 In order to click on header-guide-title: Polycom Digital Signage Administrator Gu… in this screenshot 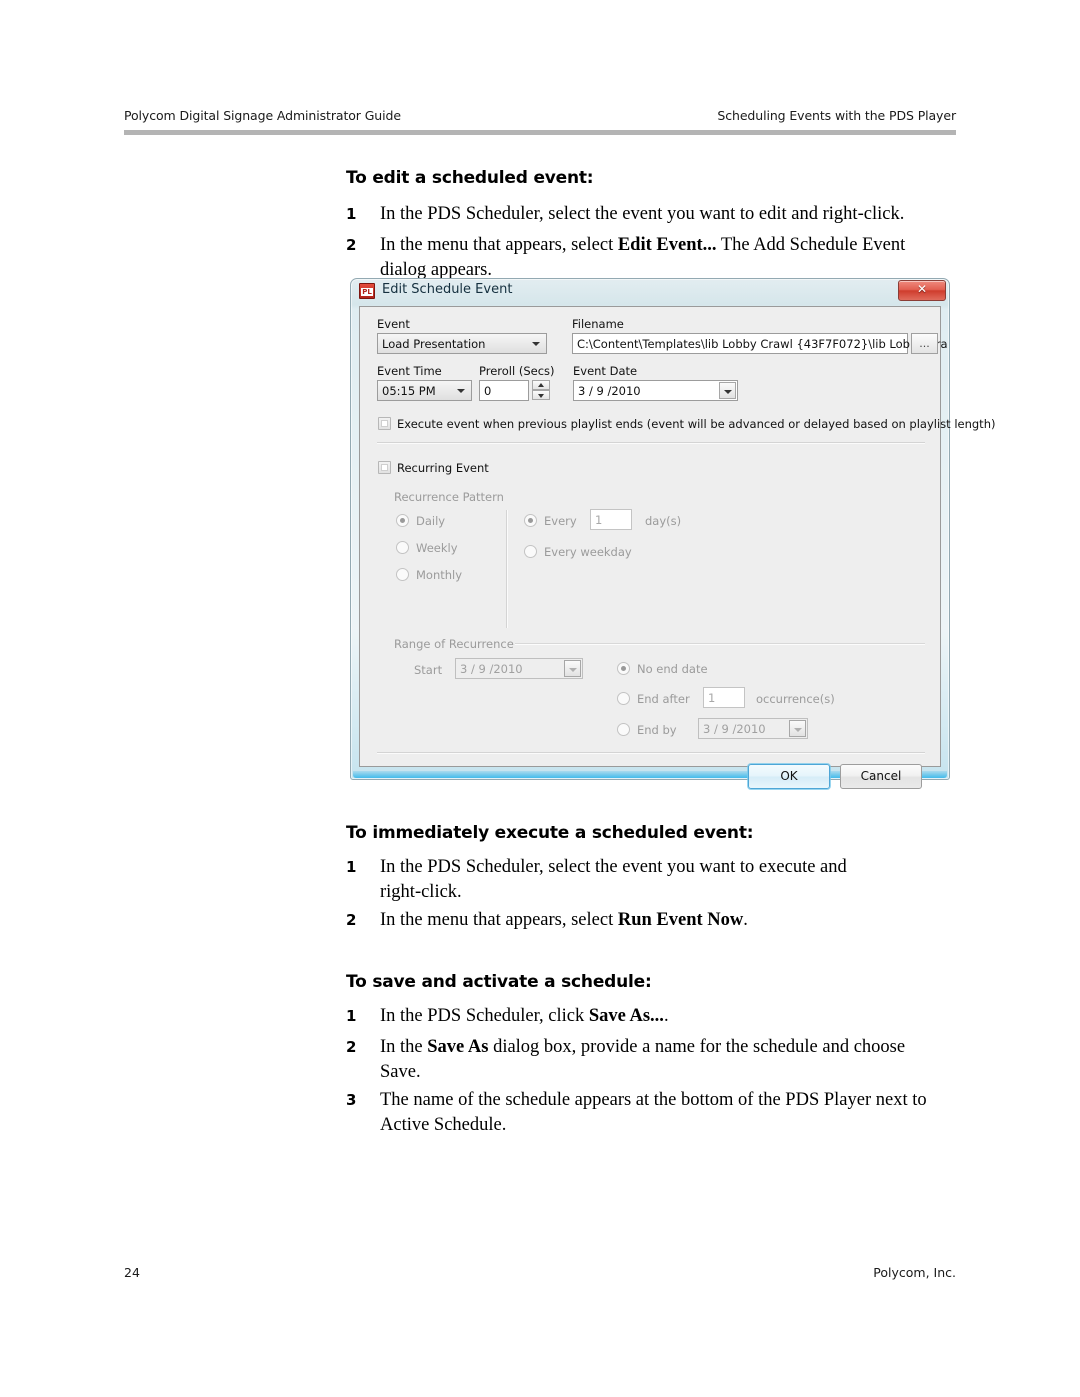, I will do `click(262, 115)`.